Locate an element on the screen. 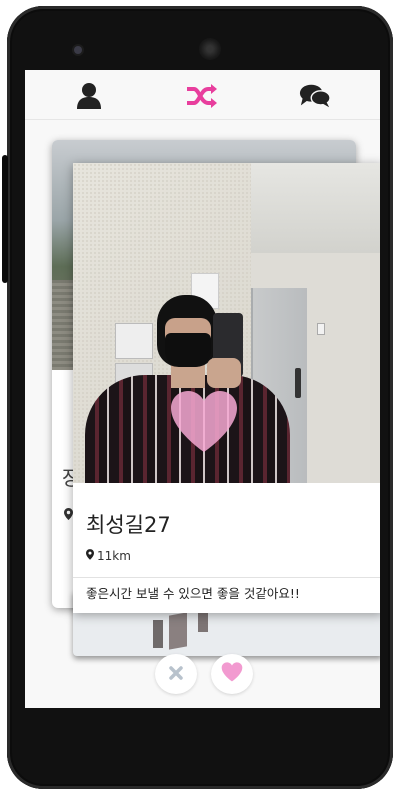 This screenshot has height=791, width=398. top-nav-bar is located at coordinates (202, 95).